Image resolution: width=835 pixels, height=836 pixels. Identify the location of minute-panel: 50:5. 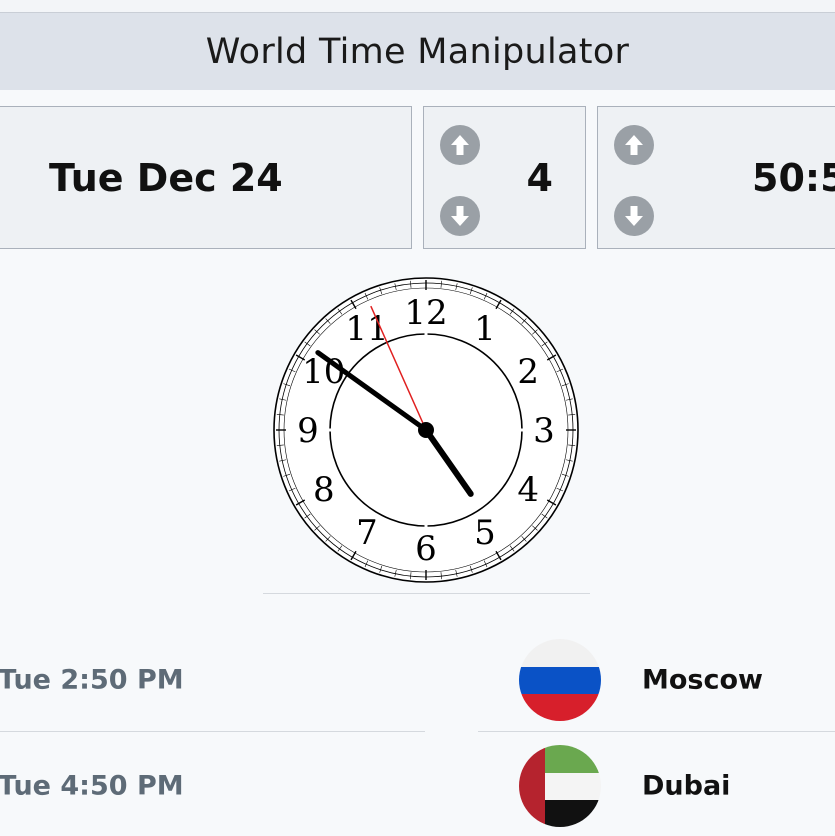
(716, 177).